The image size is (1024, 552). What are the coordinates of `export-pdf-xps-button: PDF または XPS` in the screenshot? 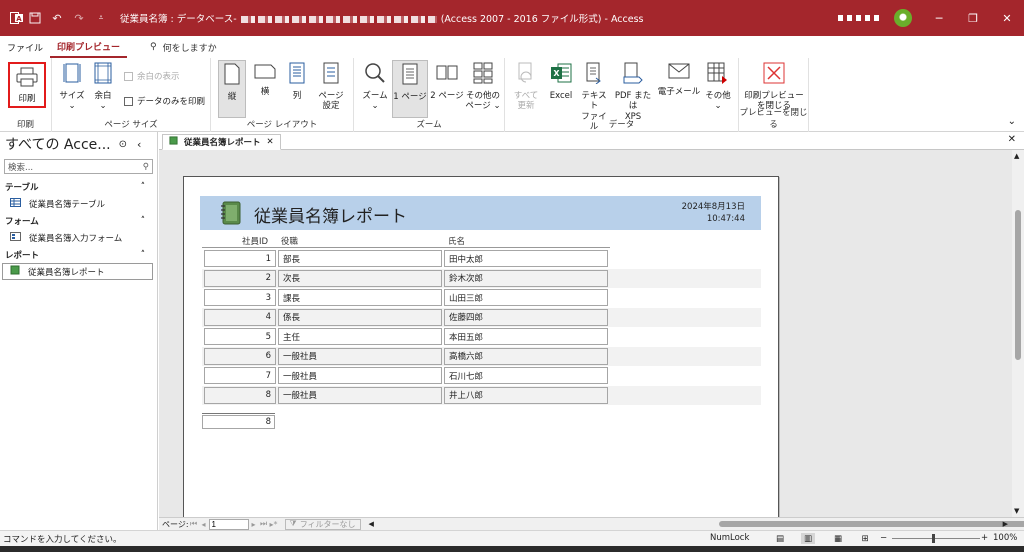 It's located at (633, 92).